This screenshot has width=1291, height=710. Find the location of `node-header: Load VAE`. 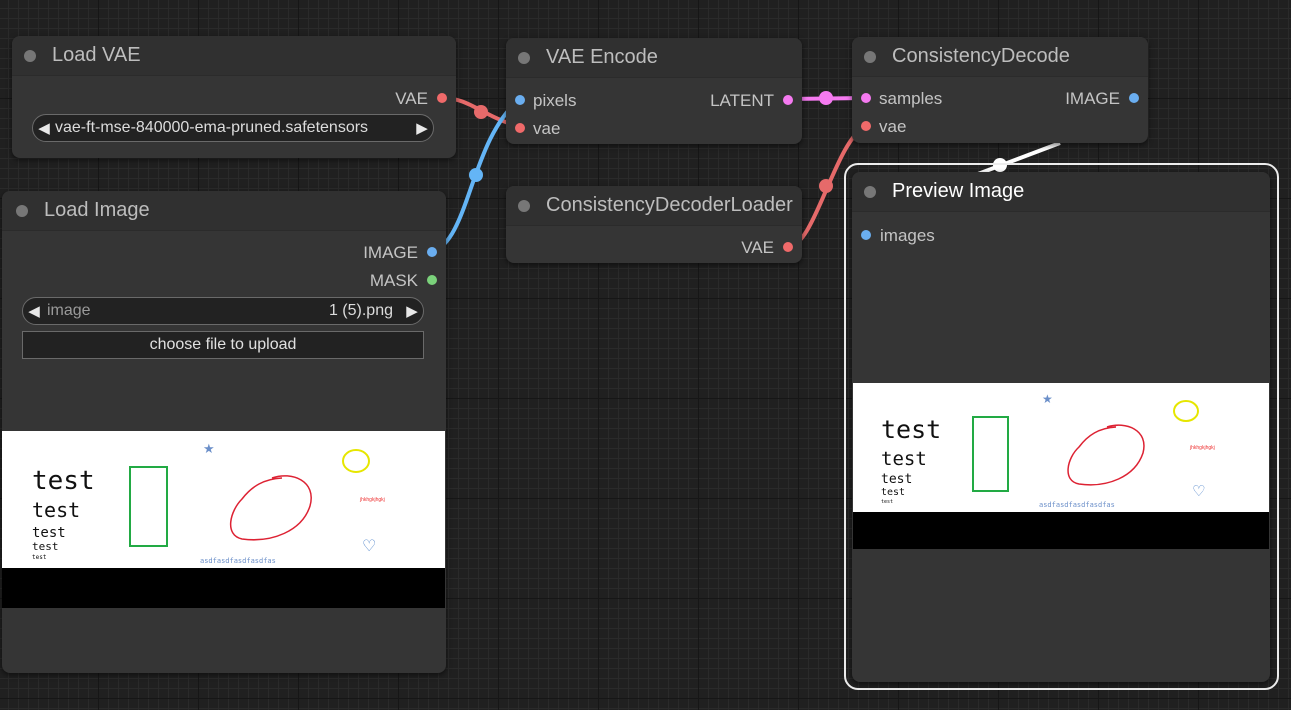

node-header: Load VAE is located at coordinates (234, 56).